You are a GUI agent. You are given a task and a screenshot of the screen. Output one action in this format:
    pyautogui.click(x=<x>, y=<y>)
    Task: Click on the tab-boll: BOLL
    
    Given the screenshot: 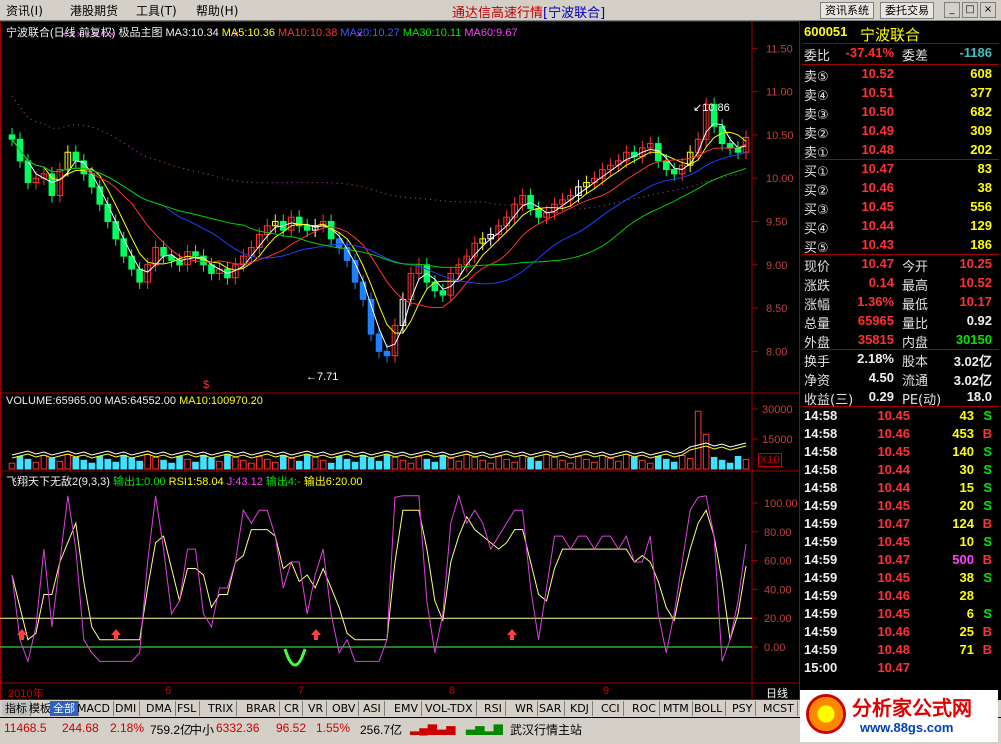 What is the action you would take?
    pyautogui.click(x=709, y=708)
    